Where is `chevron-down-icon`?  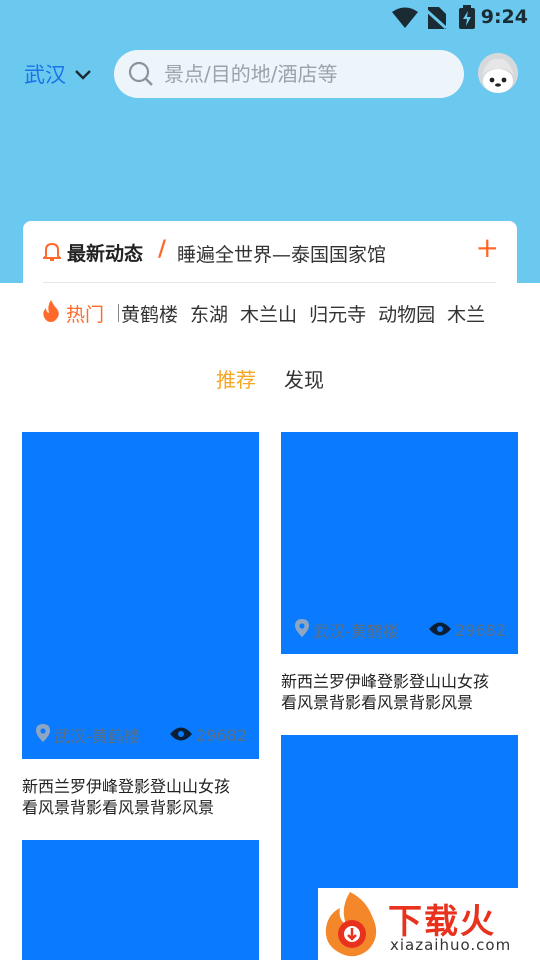 chevron-down-icon is located at coordinates (83, 74).